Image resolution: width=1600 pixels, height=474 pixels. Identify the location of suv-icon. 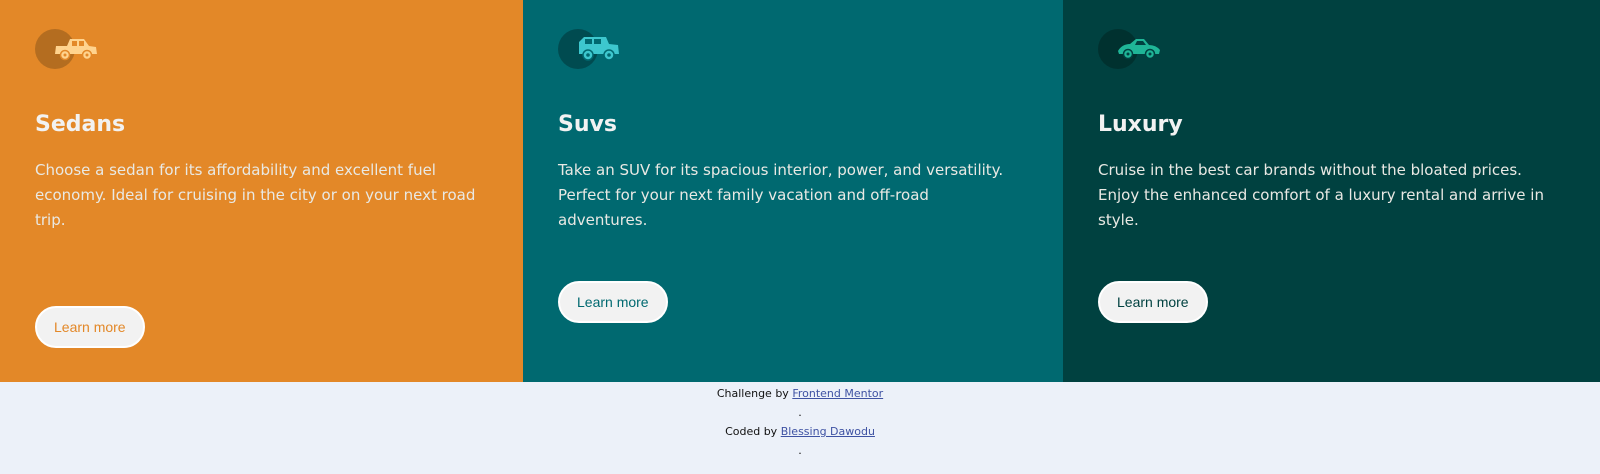
(593, 49).